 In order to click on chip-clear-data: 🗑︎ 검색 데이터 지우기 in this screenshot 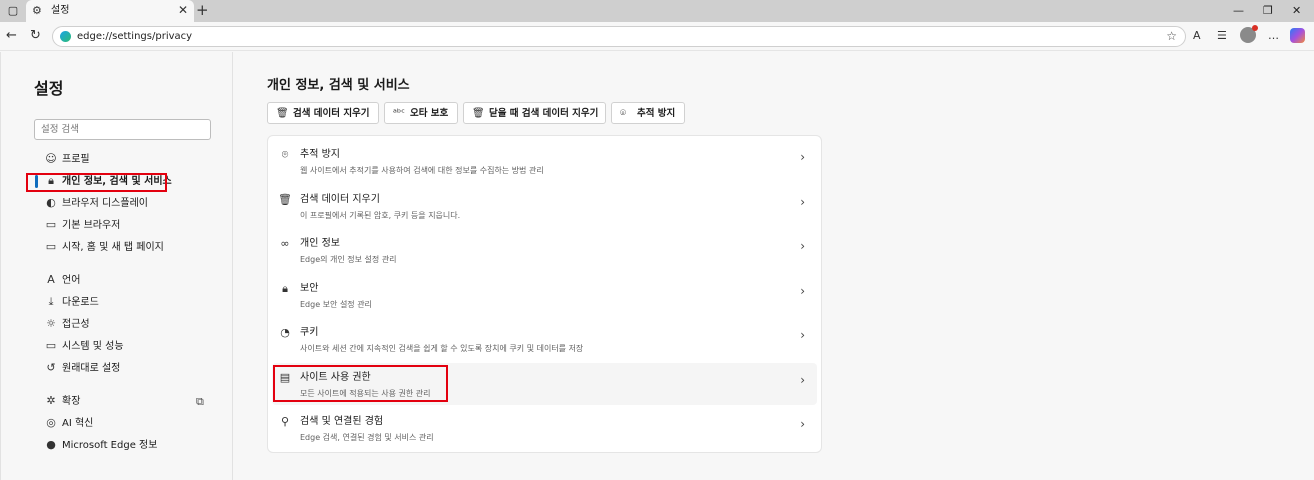, I will do `click(323, 113)`.